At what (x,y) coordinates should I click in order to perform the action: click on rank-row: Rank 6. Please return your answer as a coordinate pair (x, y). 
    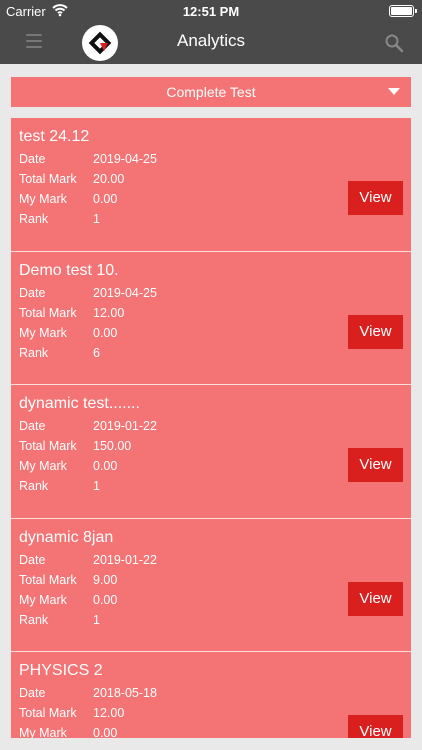
    Looking at the image, I should click on (59, 353).